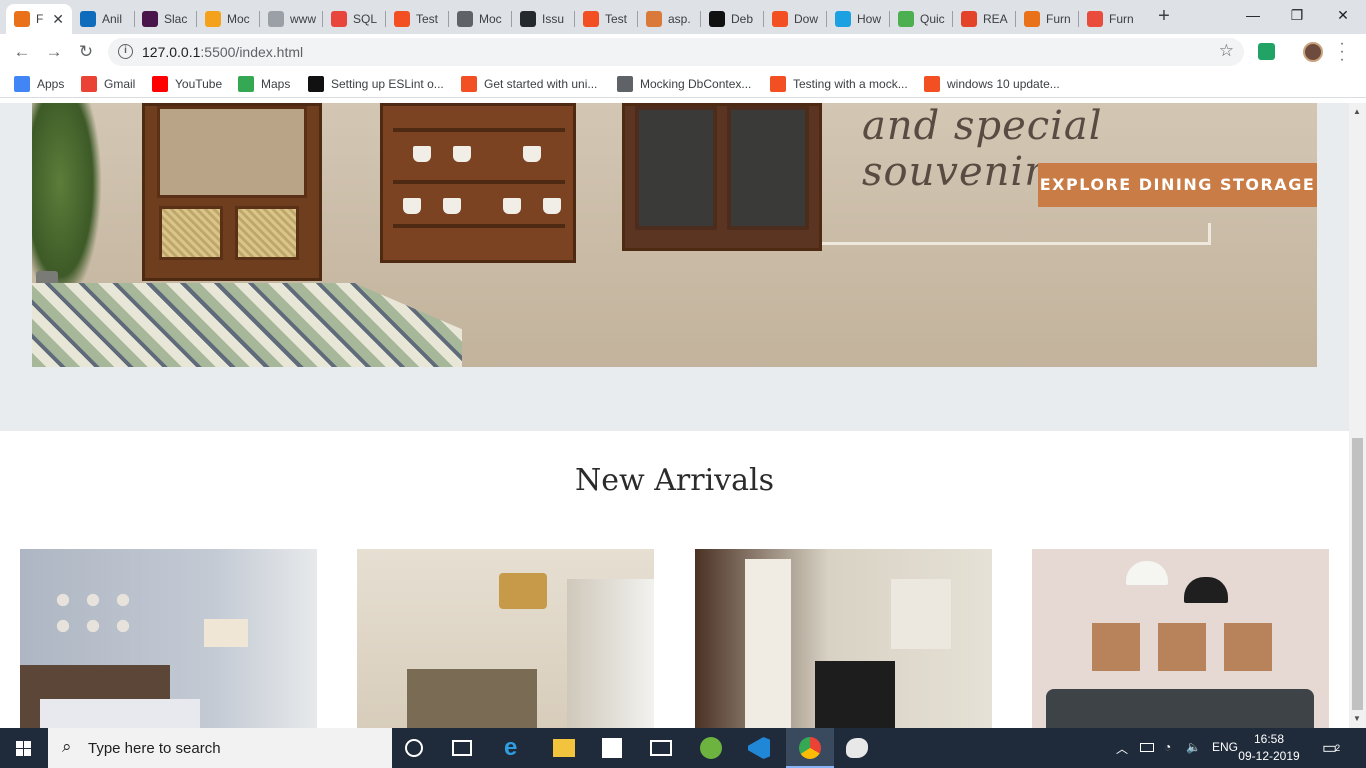 This screenshot has width=1366, height=768. What do you see at coordinates (187, 84) in the screenshot?
I see `bookmark-item: YouTube` at bounding box center [187, 84].